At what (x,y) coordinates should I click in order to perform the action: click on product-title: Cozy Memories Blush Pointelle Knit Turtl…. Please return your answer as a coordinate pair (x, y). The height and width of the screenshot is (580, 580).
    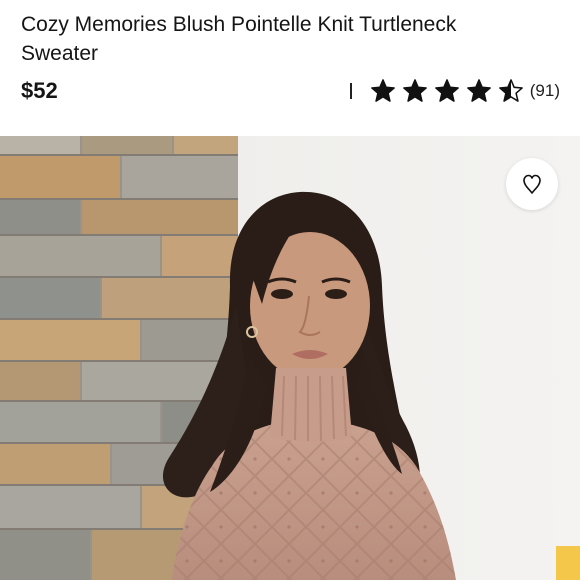
    Looking at the image, I should click on (239, 39).